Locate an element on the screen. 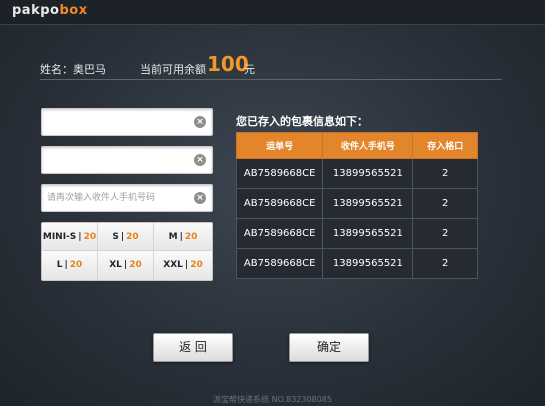  size-label: M is located at coordinates (173, 237).